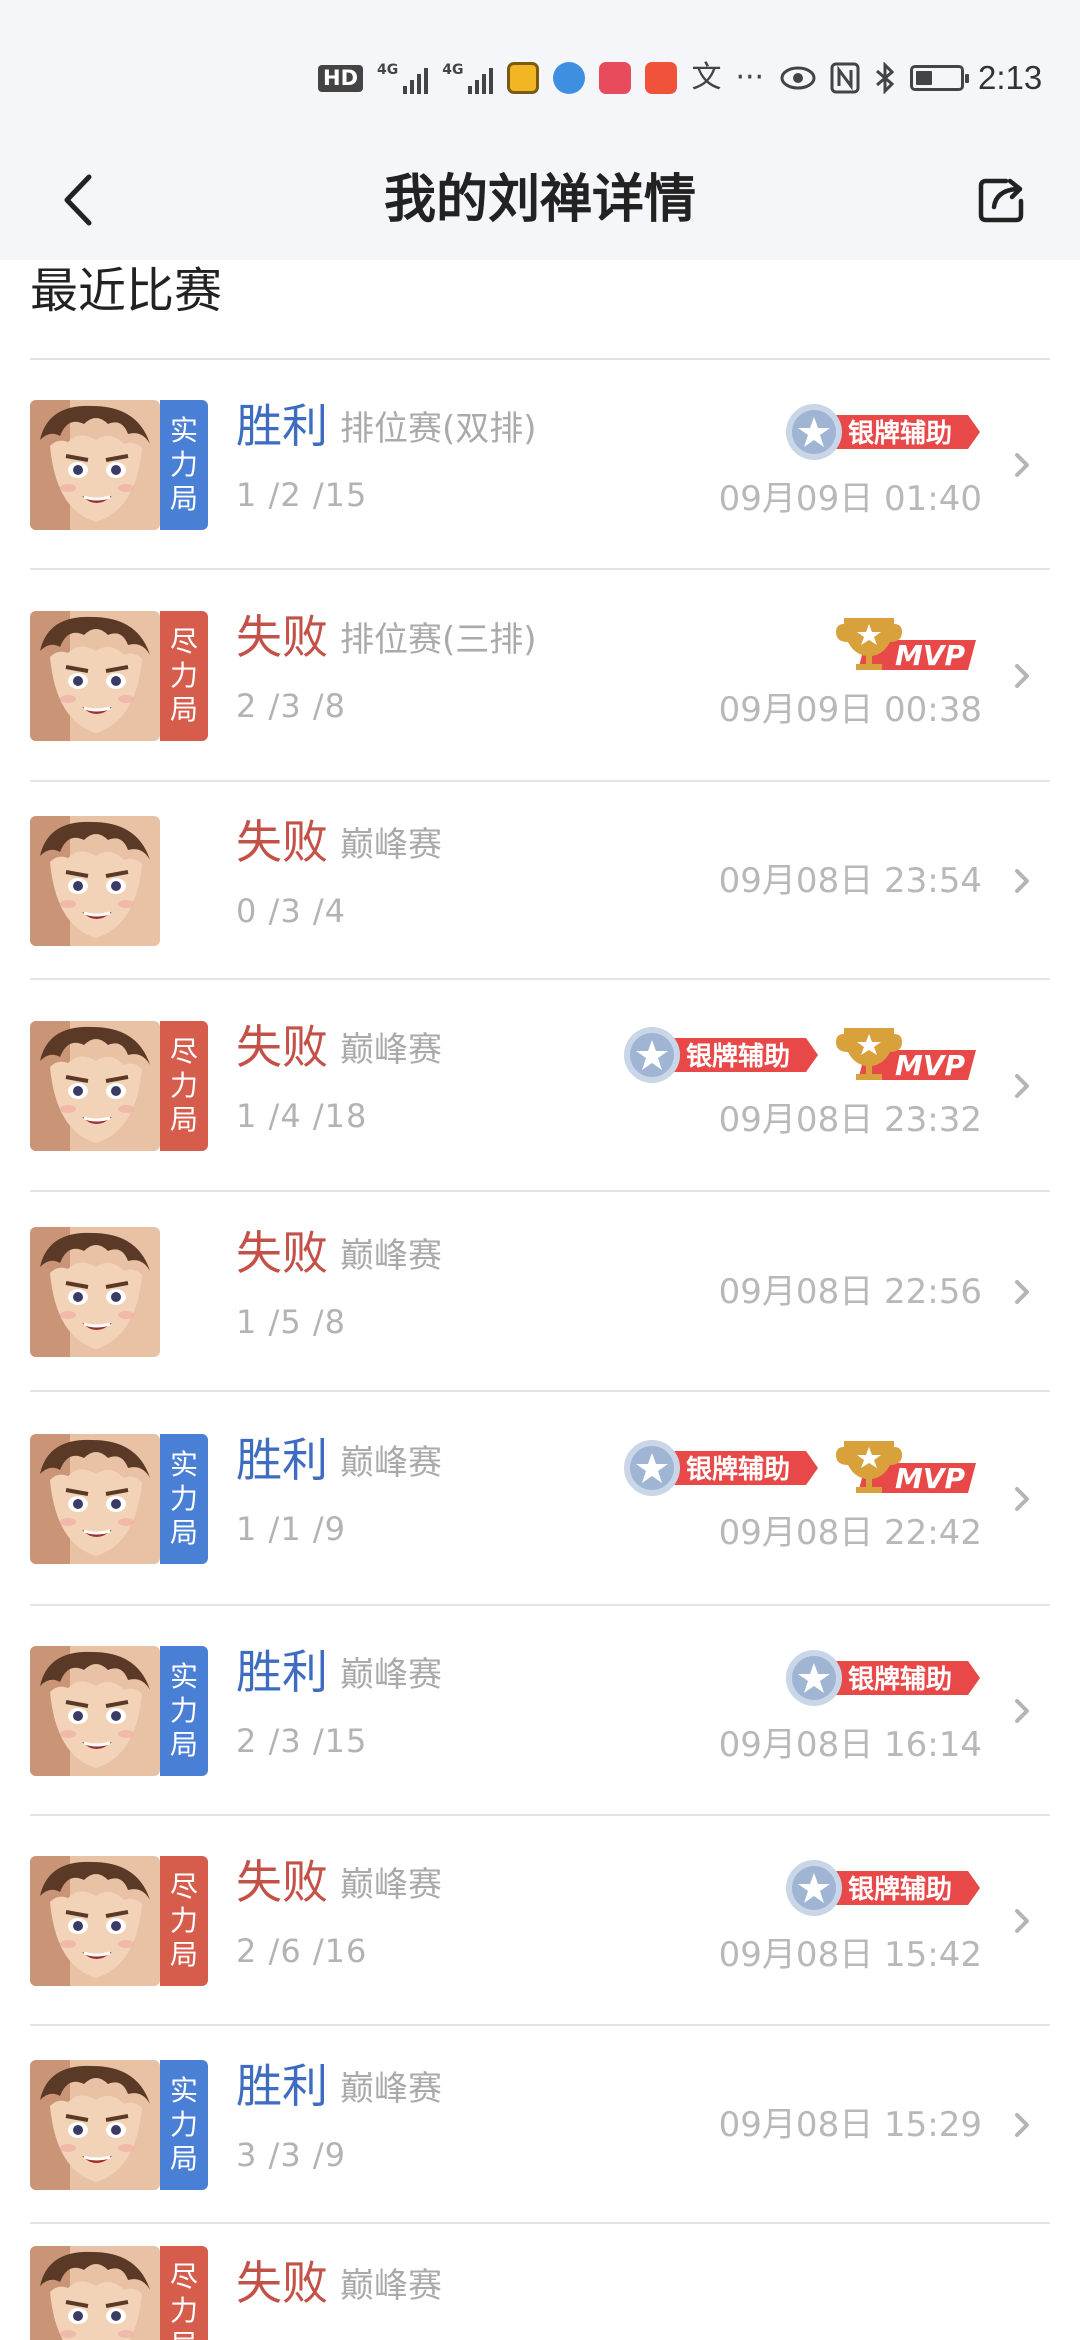 The width and height of the screenshot is (1080, 2340). Describe the element at coordinates (845, 78) in the screenshot. I see `nfc-icon` at that location.